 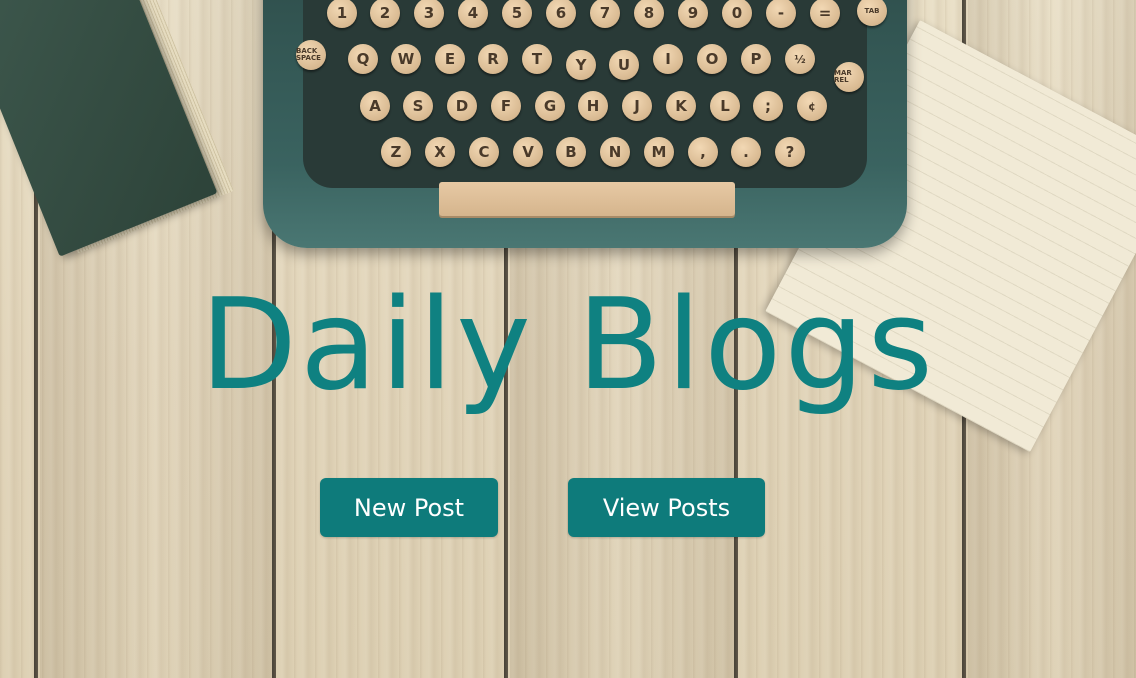 I want to click on view-posts-button: View Posts, so click(x=666, y=507).